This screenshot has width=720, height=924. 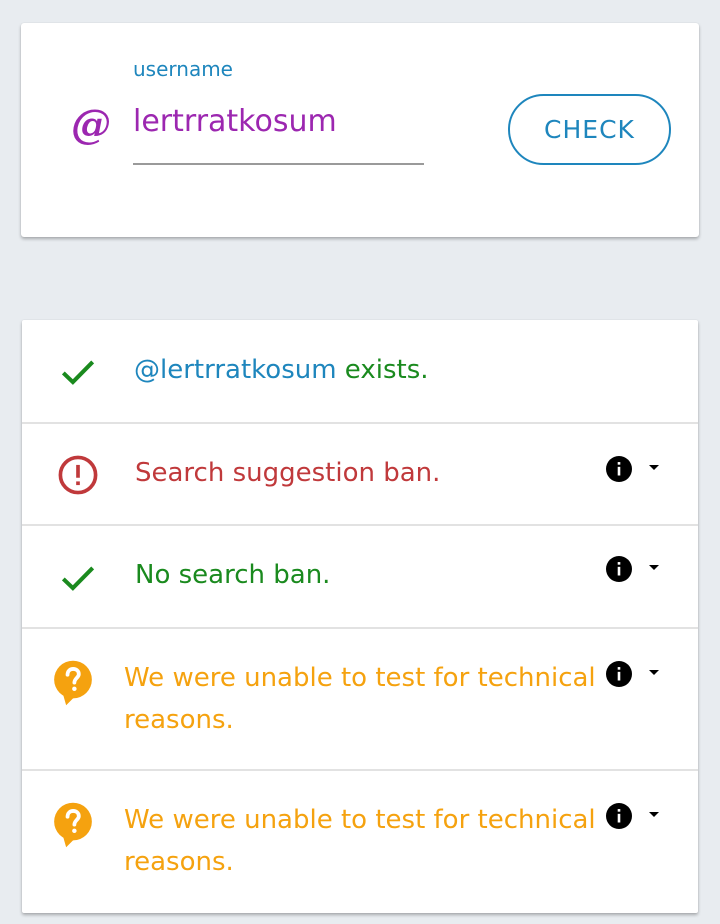 What do you see at coordinates (179, 720) in the screenshot?
I see `unable-to-test-line-2: reasons.` at bounding box center [179, 720].